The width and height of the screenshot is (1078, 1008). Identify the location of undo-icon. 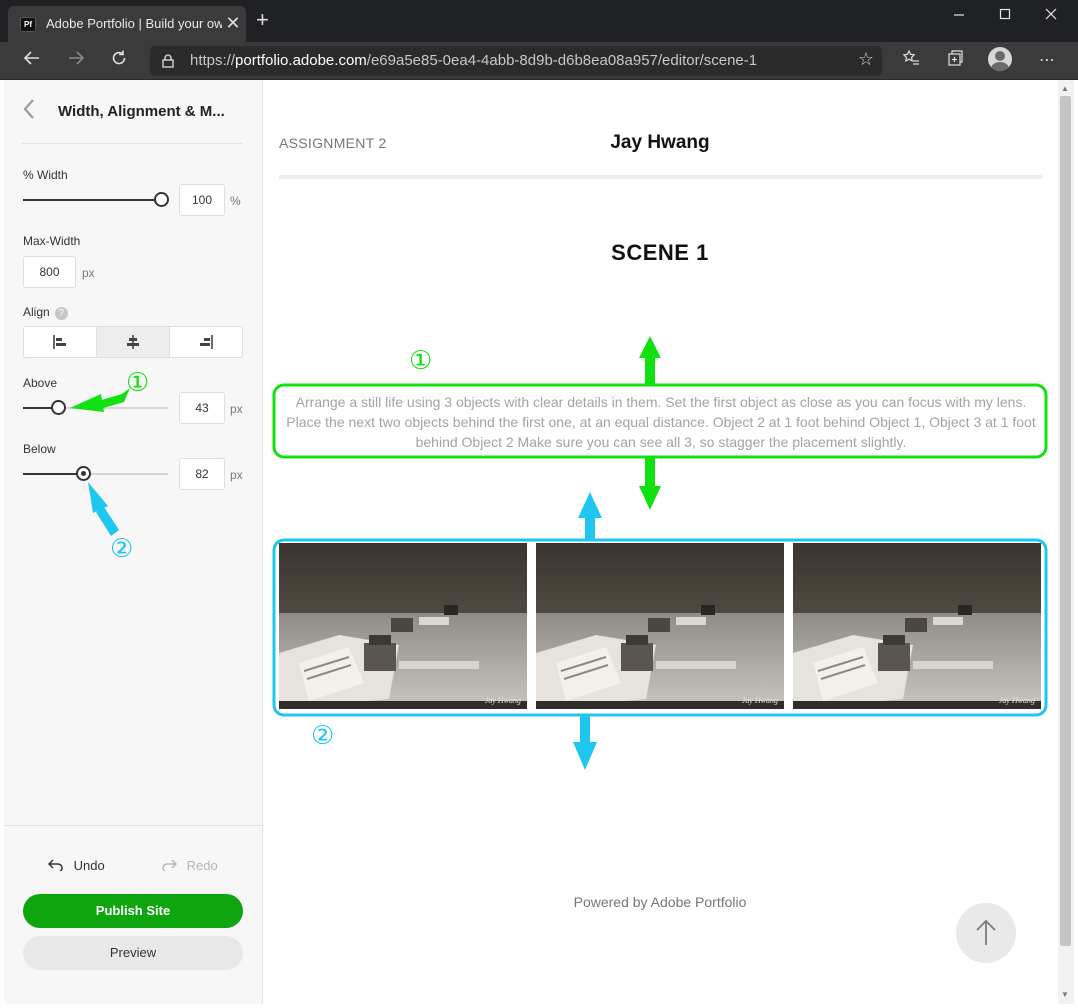
(55, 866).